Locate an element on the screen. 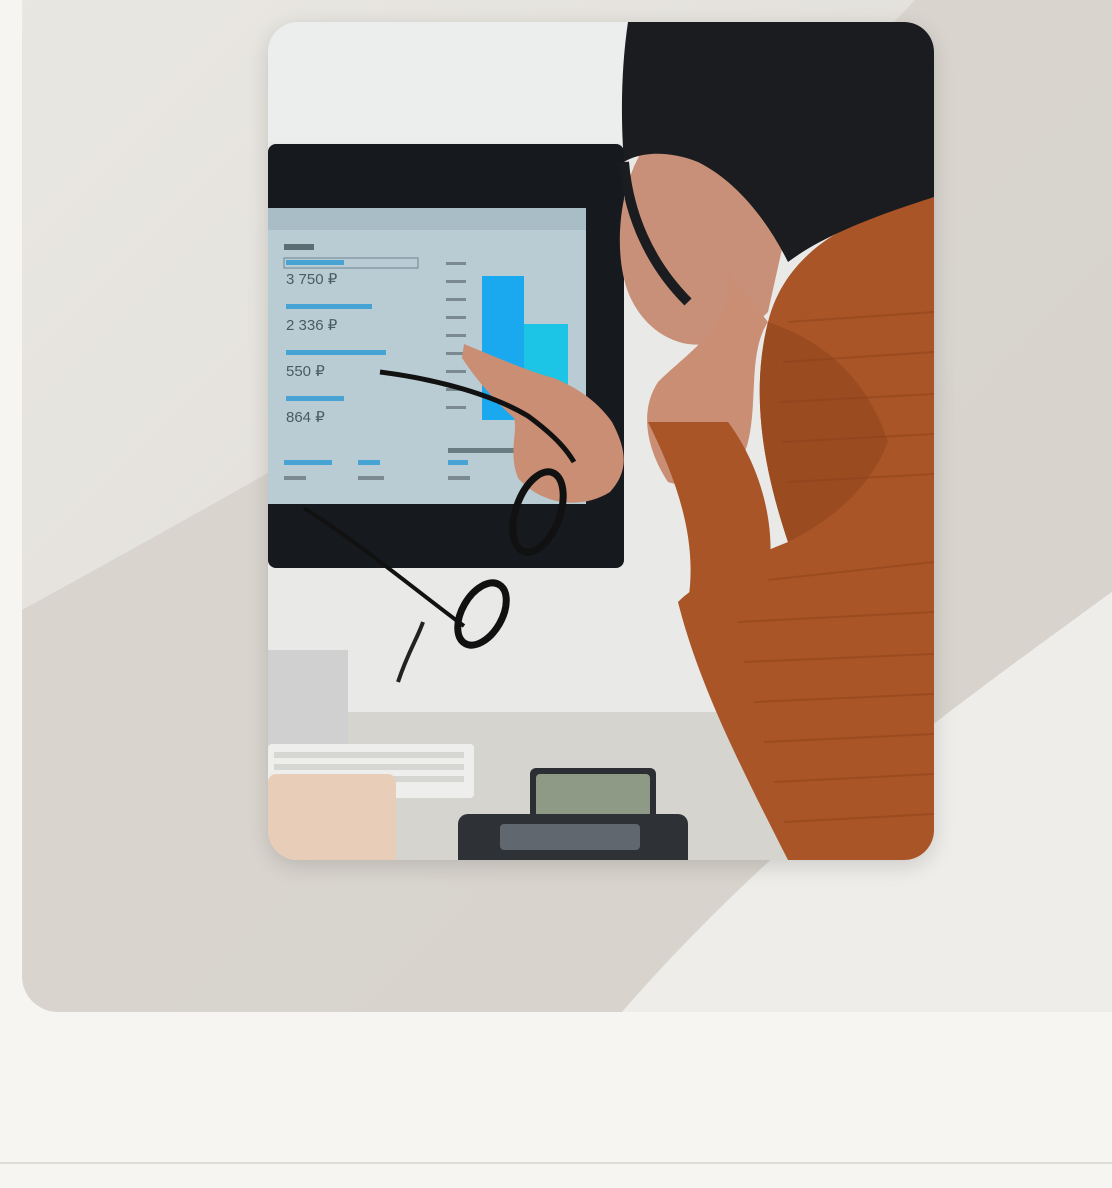  monitor-stat-2: 2 336 ₽ is located at coordinates (312, 325).